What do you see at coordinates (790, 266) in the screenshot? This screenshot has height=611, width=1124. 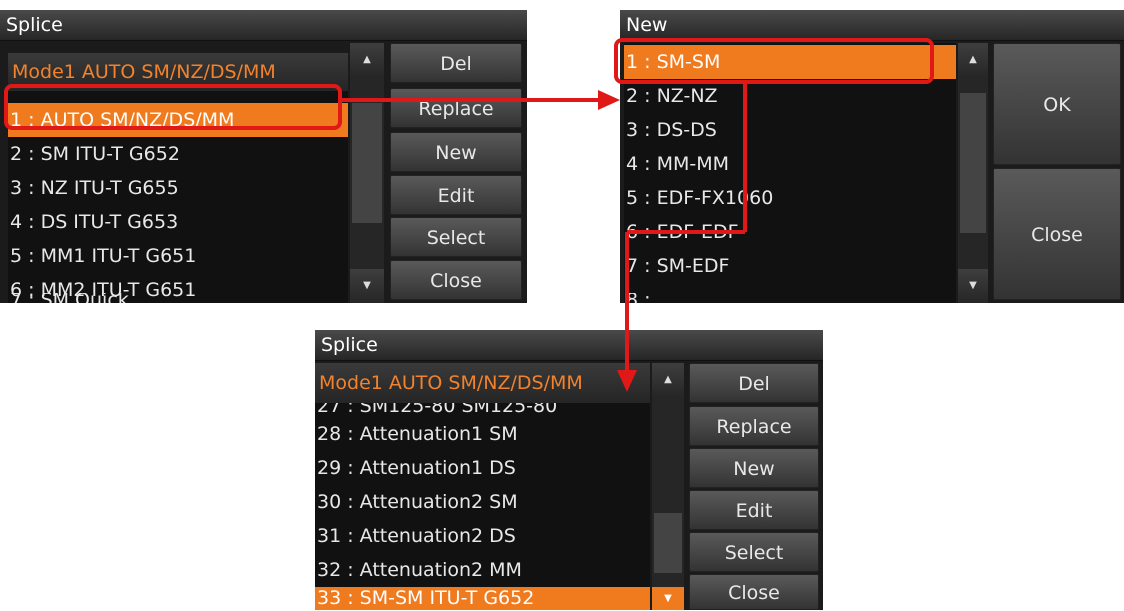 I see `list-item: 7 : SM-EDF` at bounding box center [790, 266].